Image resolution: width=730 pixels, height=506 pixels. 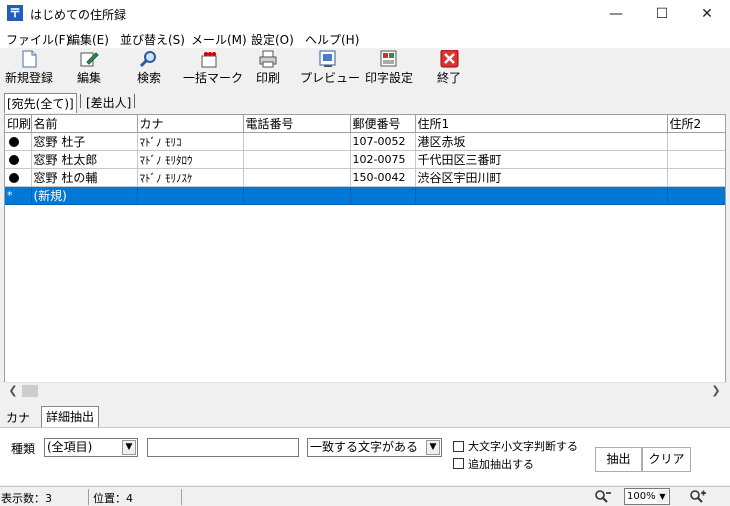 I want to click on new-document-icon, so click(x=29, y=59).